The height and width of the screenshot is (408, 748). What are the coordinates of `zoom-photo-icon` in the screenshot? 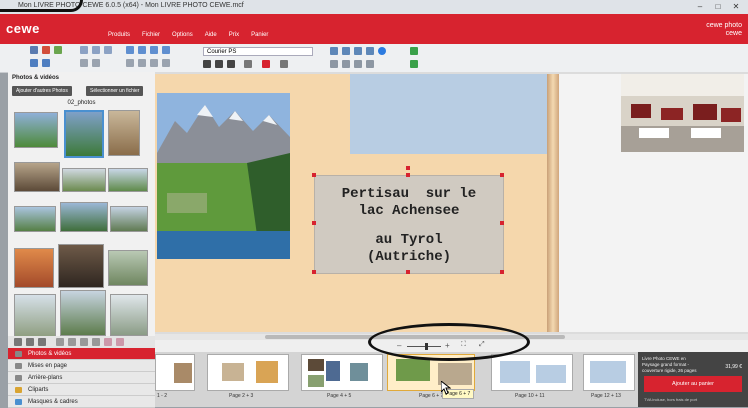 It's located at (166, 63).